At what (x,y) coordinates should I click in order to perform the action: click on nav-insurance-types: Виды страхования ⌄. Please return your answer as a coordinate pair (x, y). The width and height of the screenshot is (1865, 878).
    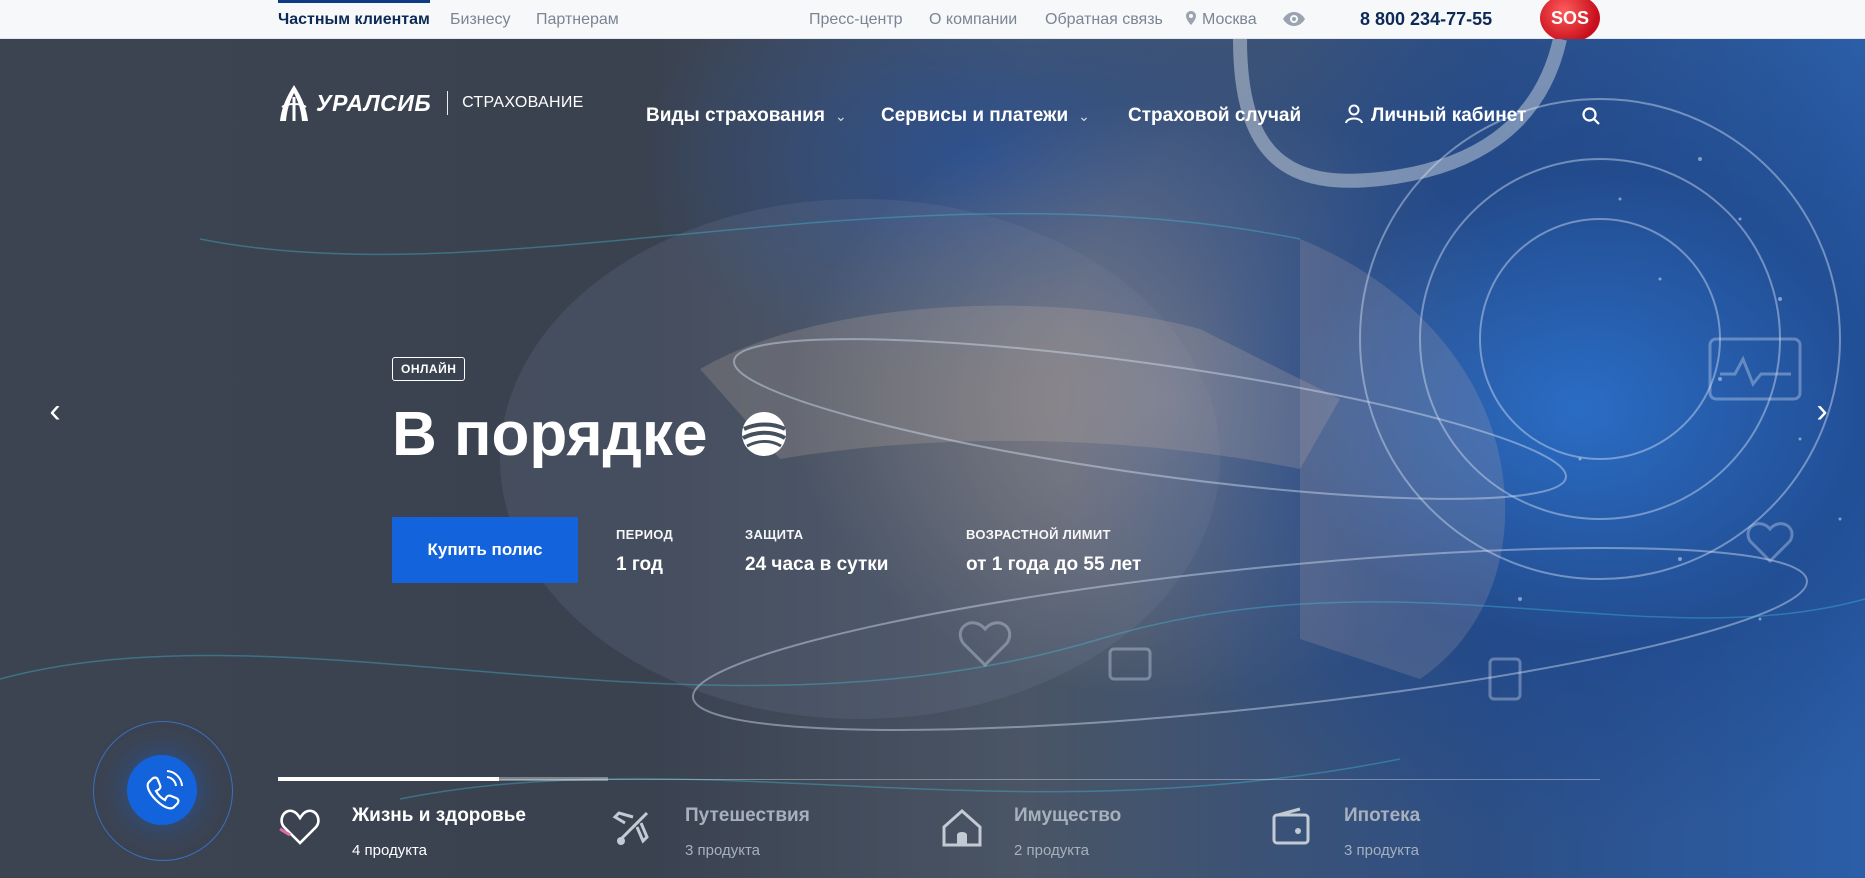
    Looking at the image, I should click on (746, 116).